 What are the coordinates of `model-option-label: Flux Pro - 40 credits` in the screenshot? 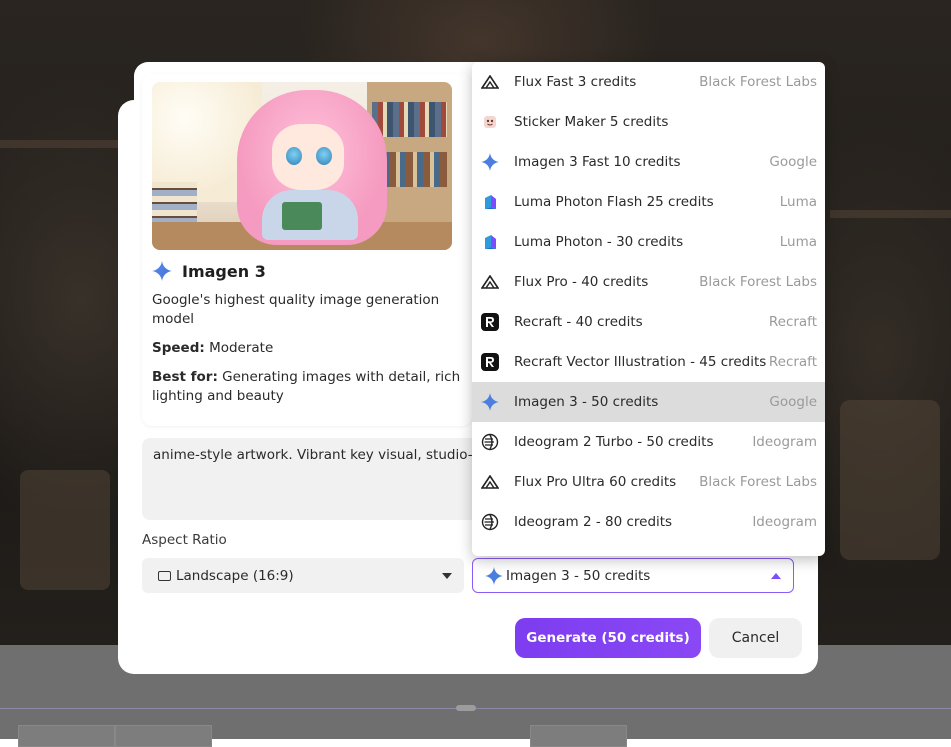 It's located at (581, 282).